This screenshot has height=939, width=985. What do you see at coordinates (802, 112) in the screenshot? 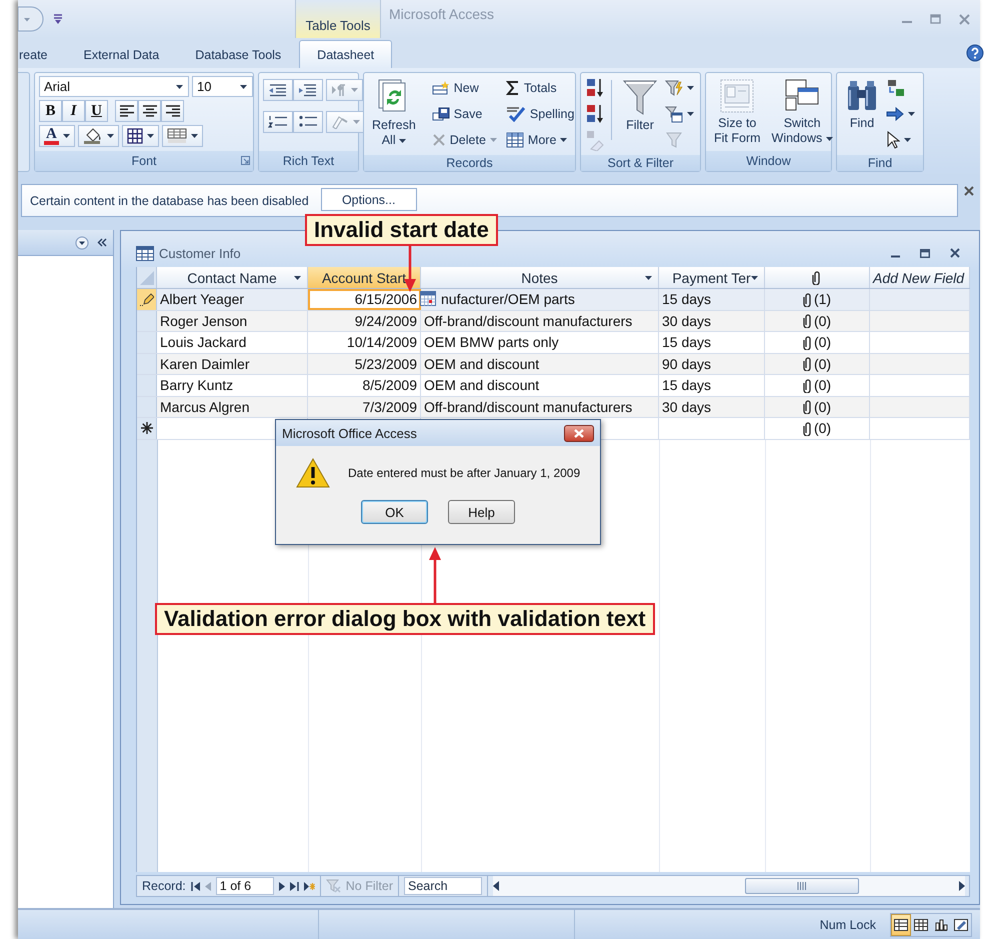
I see `switch-windows-button: Switch Windows` at bounding box center [802, 112].